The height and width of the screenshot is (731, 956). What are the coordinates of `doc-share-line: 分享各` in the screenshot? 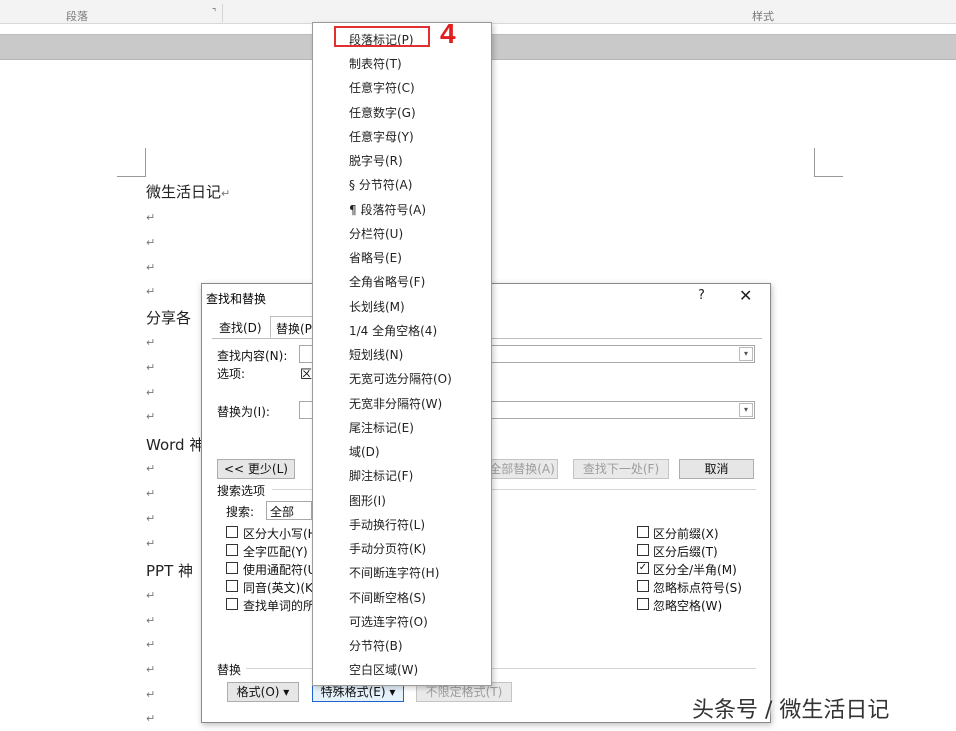 It's located at (168, 317).